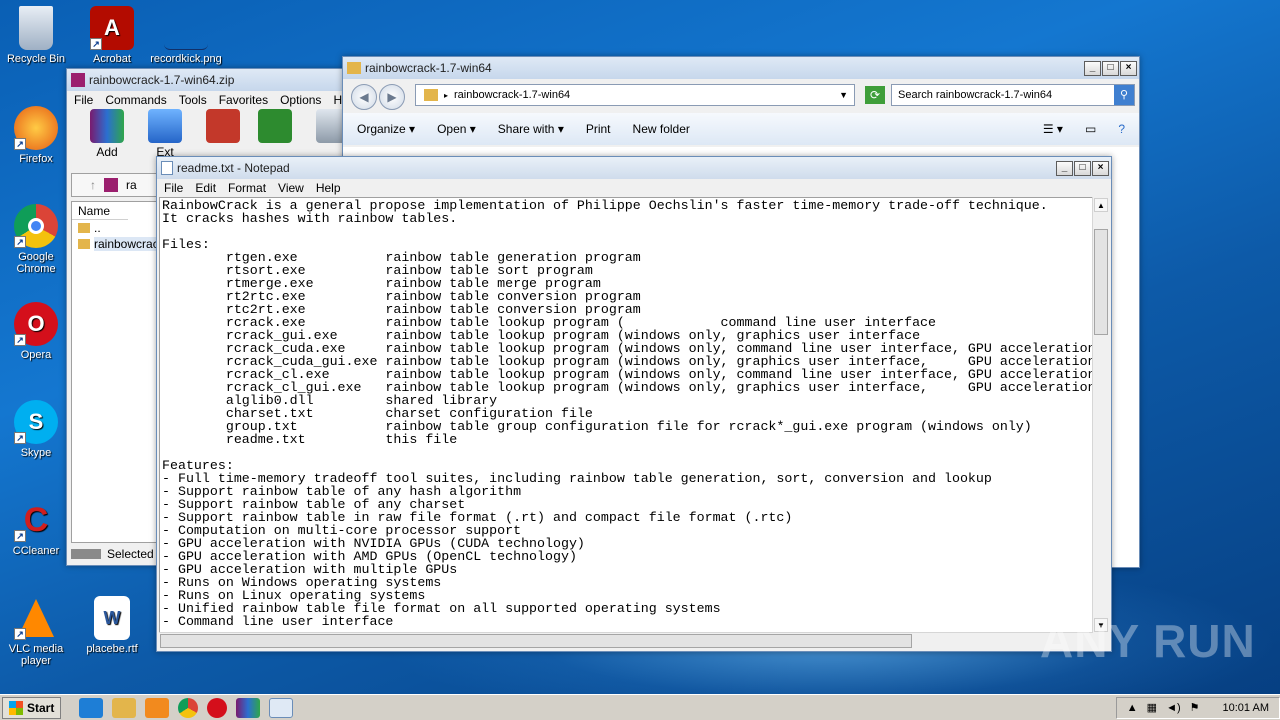  I want to click on notepad-app-icon, so click(167, 168).